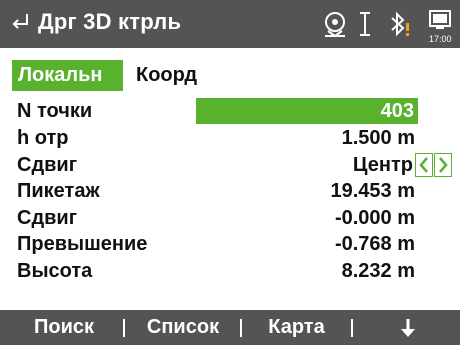  Describe the element at coordinates (400, 24) in the screenshot. I see `bluetooth-icon` at that location.